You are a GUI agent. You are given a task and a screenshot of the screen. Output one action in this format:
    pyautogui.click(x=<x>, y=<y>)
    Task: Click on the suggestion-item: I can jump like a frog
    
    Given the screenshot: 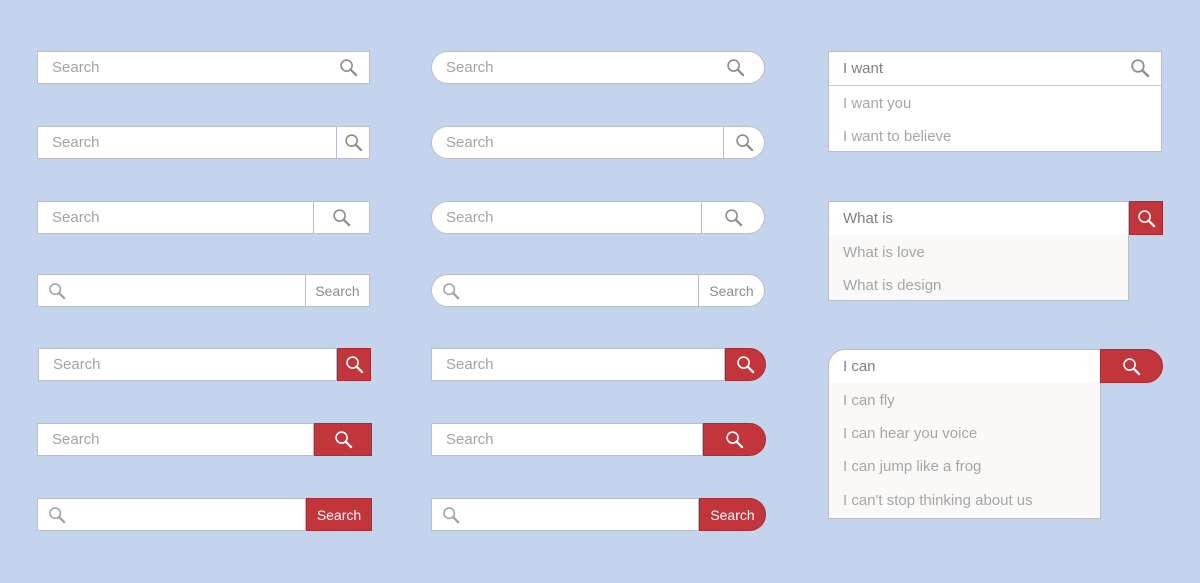 What is the action you would take?
    pyautogui.click(x=964, y=466)
    